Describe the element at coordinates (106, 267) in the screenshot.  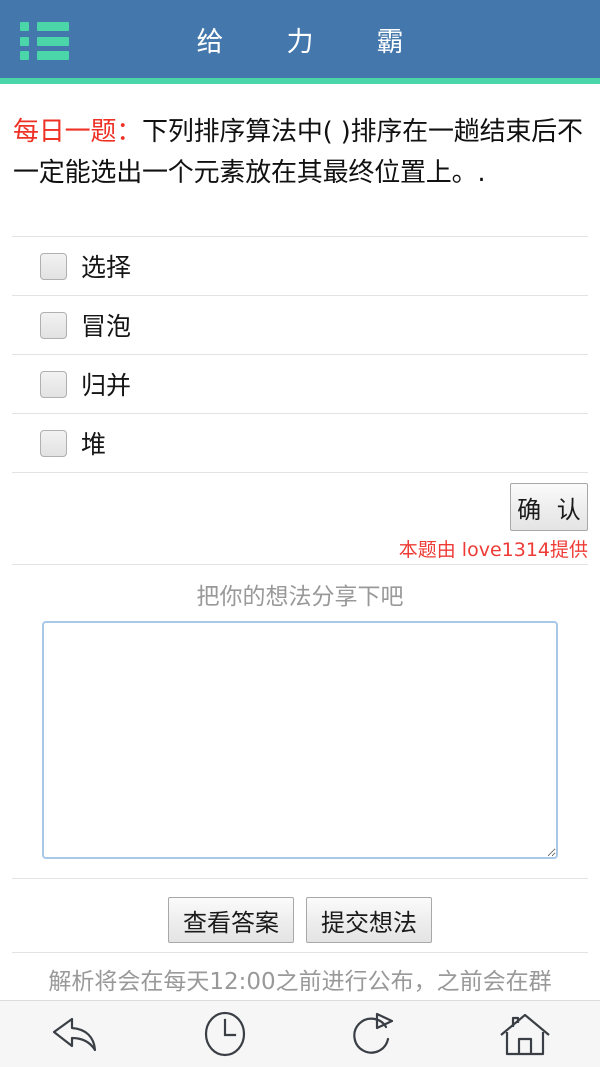
I see `option-label-0: 选择` at that location.